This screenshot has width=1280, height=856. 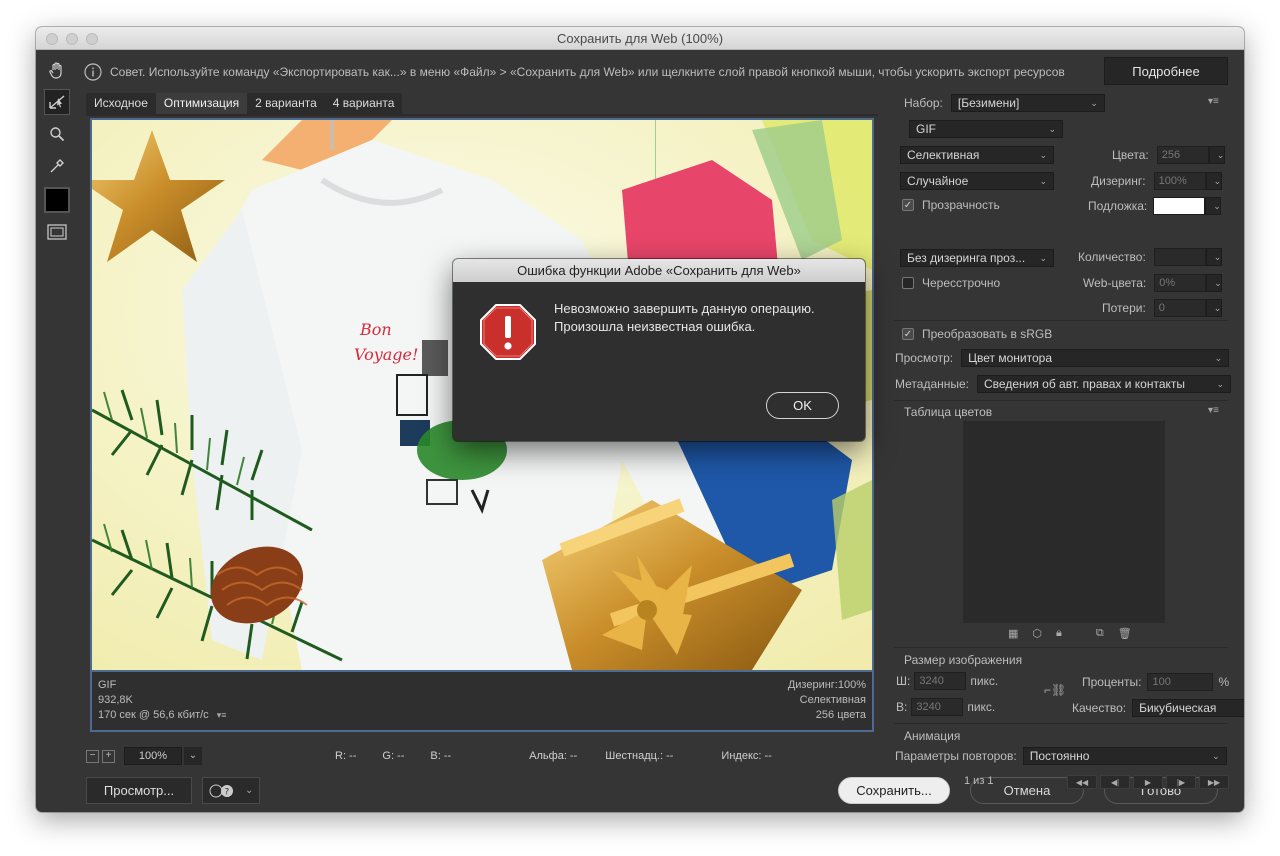 I want to click on lossy-dropdown: ⌄, so click(x=1213, y=308).